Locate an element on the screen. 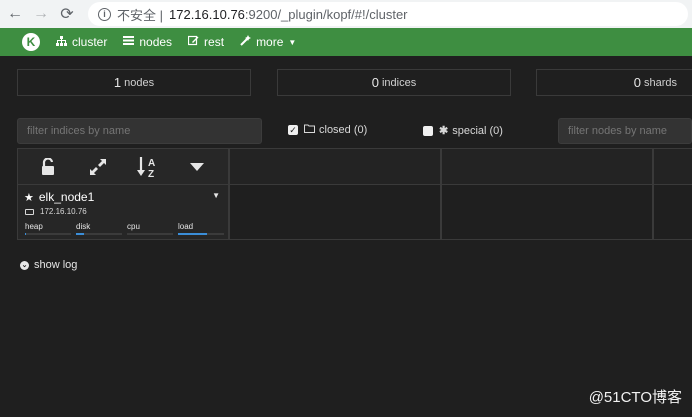 Image resolution: width=692 pixels, height=417 pixels. toolbar-cell: AZ is located at coordinates (123, 166).